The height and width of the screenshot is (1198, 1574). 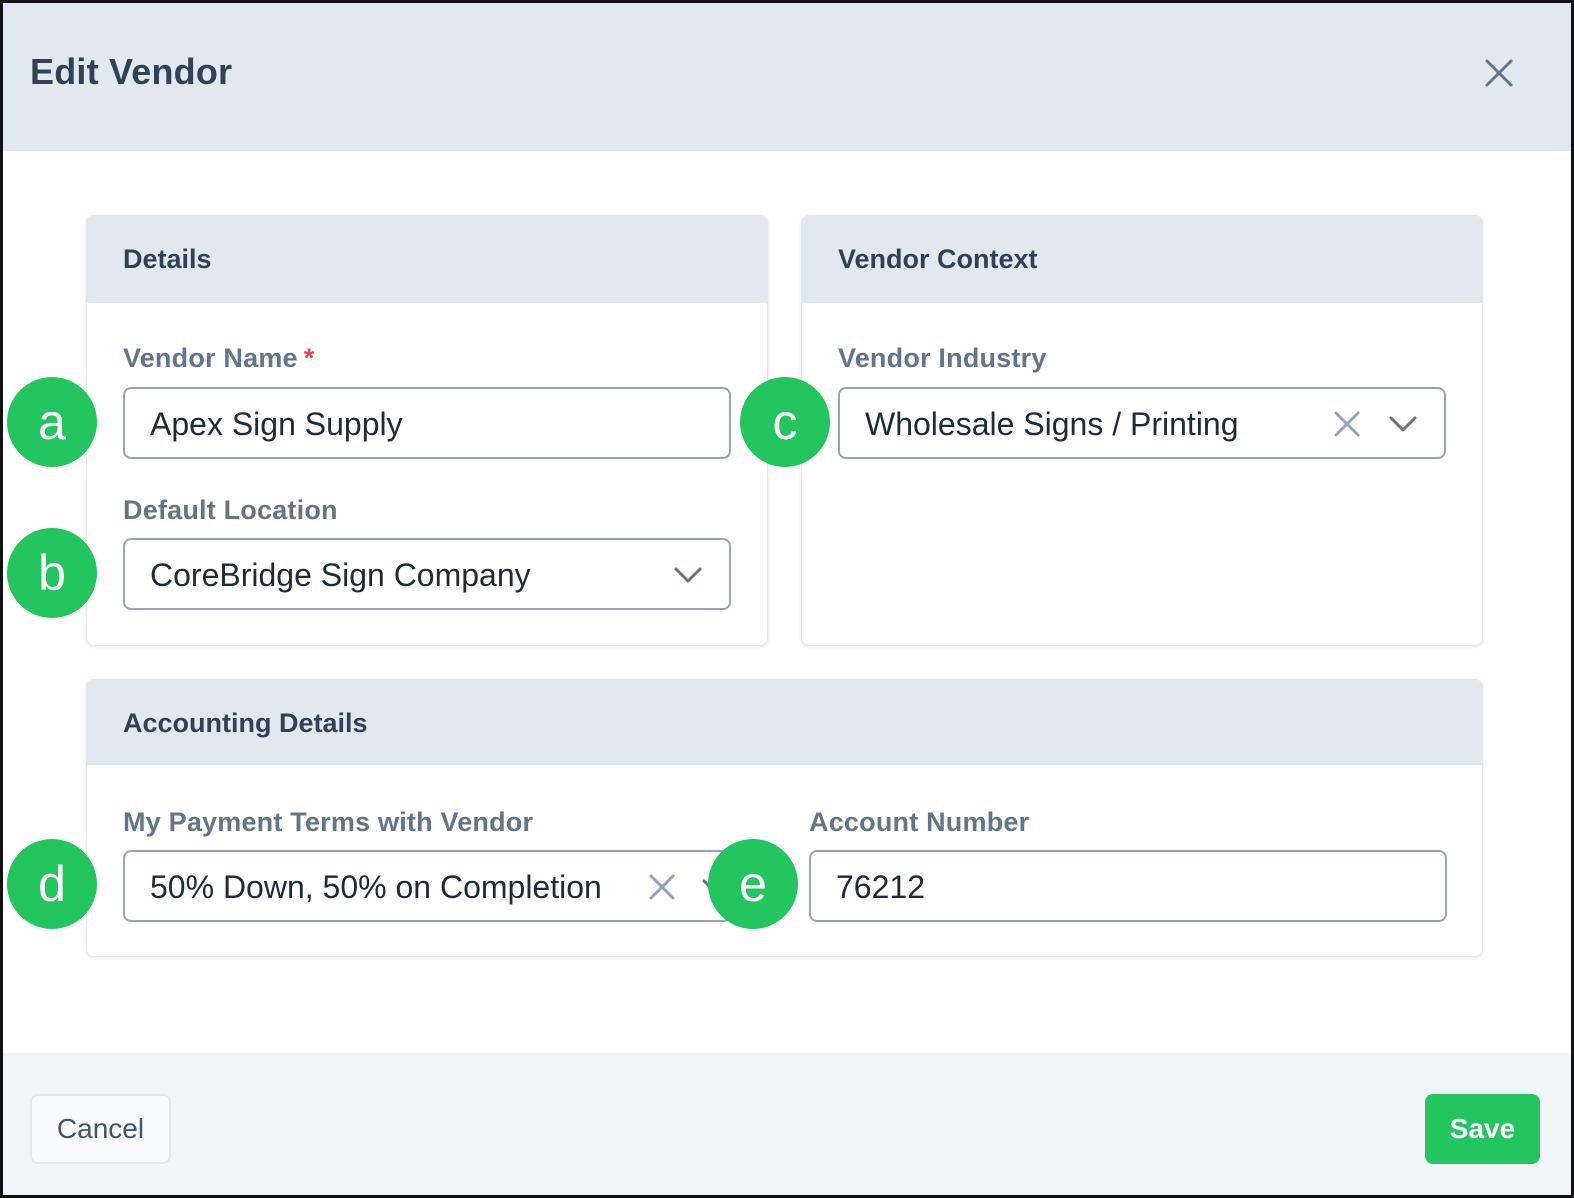 I want to click on account-number-value: 76212, so click(x=880, y=887).